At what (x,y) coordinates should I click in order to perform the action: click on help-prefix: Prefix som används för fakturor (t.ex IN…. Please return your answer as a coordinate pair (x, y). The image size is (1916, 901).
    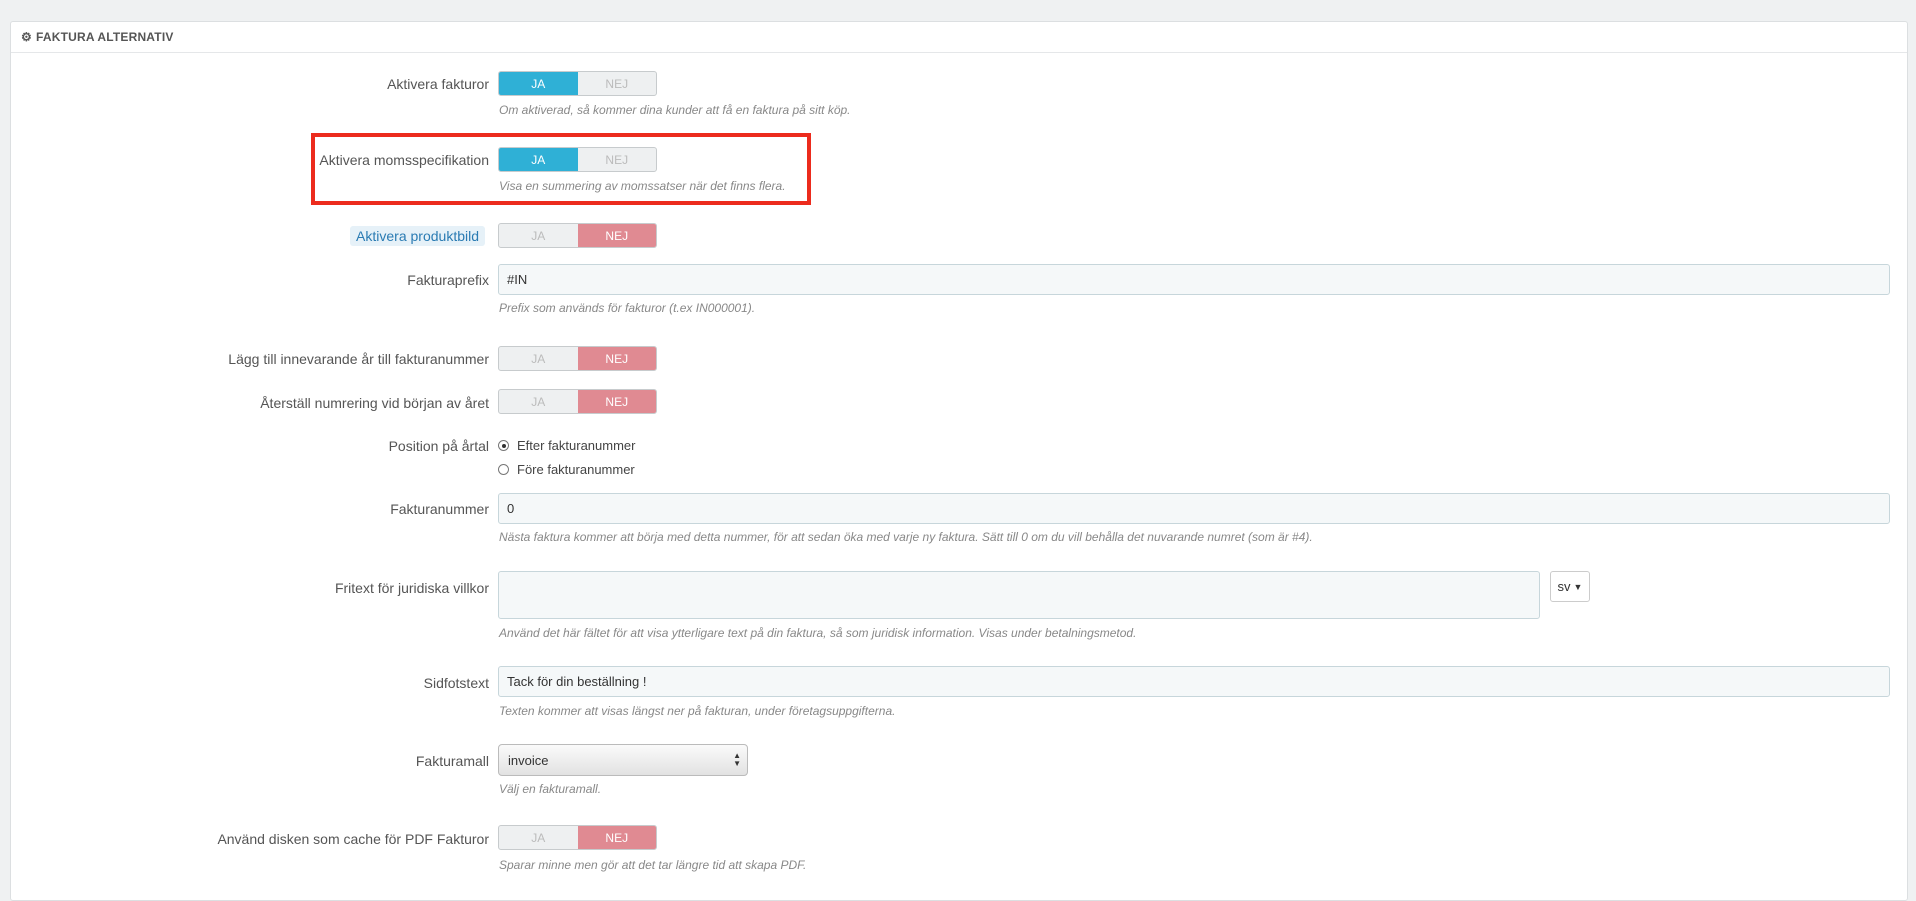
    Looking at the image, I should click on (627, 308).